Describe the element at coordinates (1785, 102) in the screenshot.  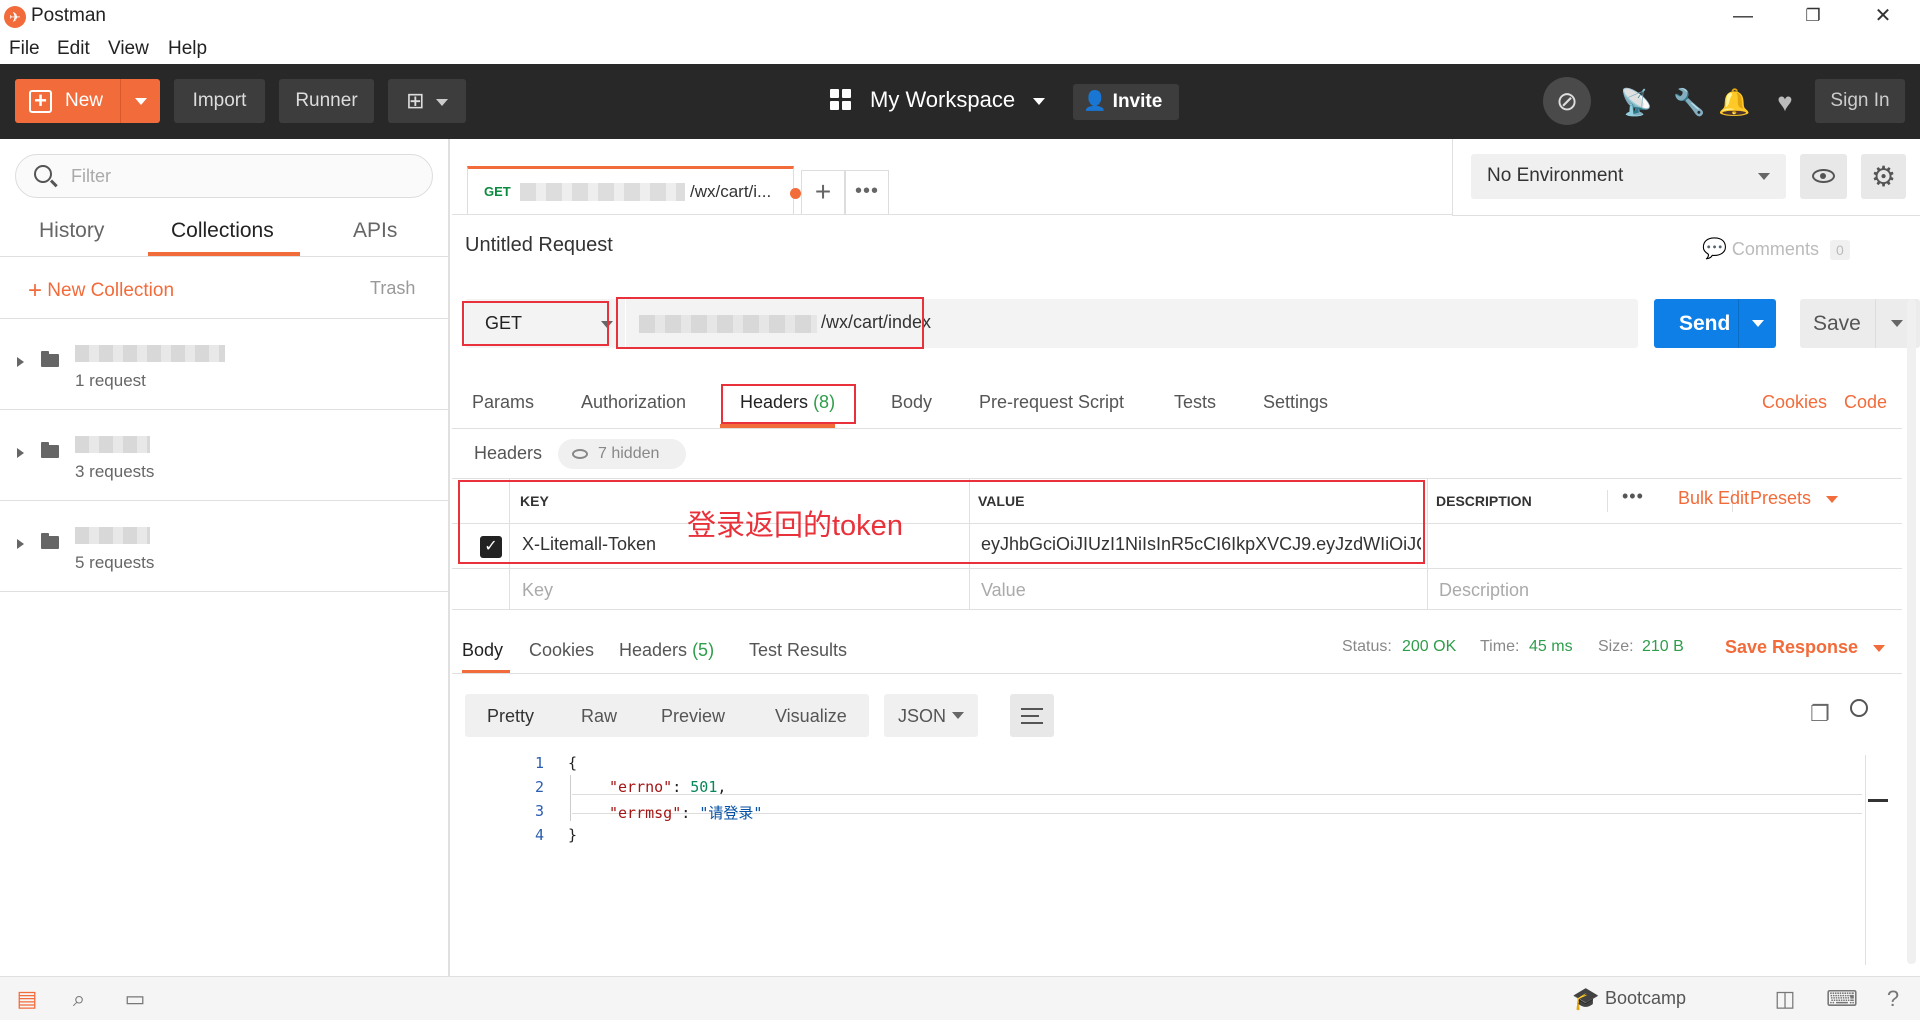
I see `heart-icon: ♥` at that location.